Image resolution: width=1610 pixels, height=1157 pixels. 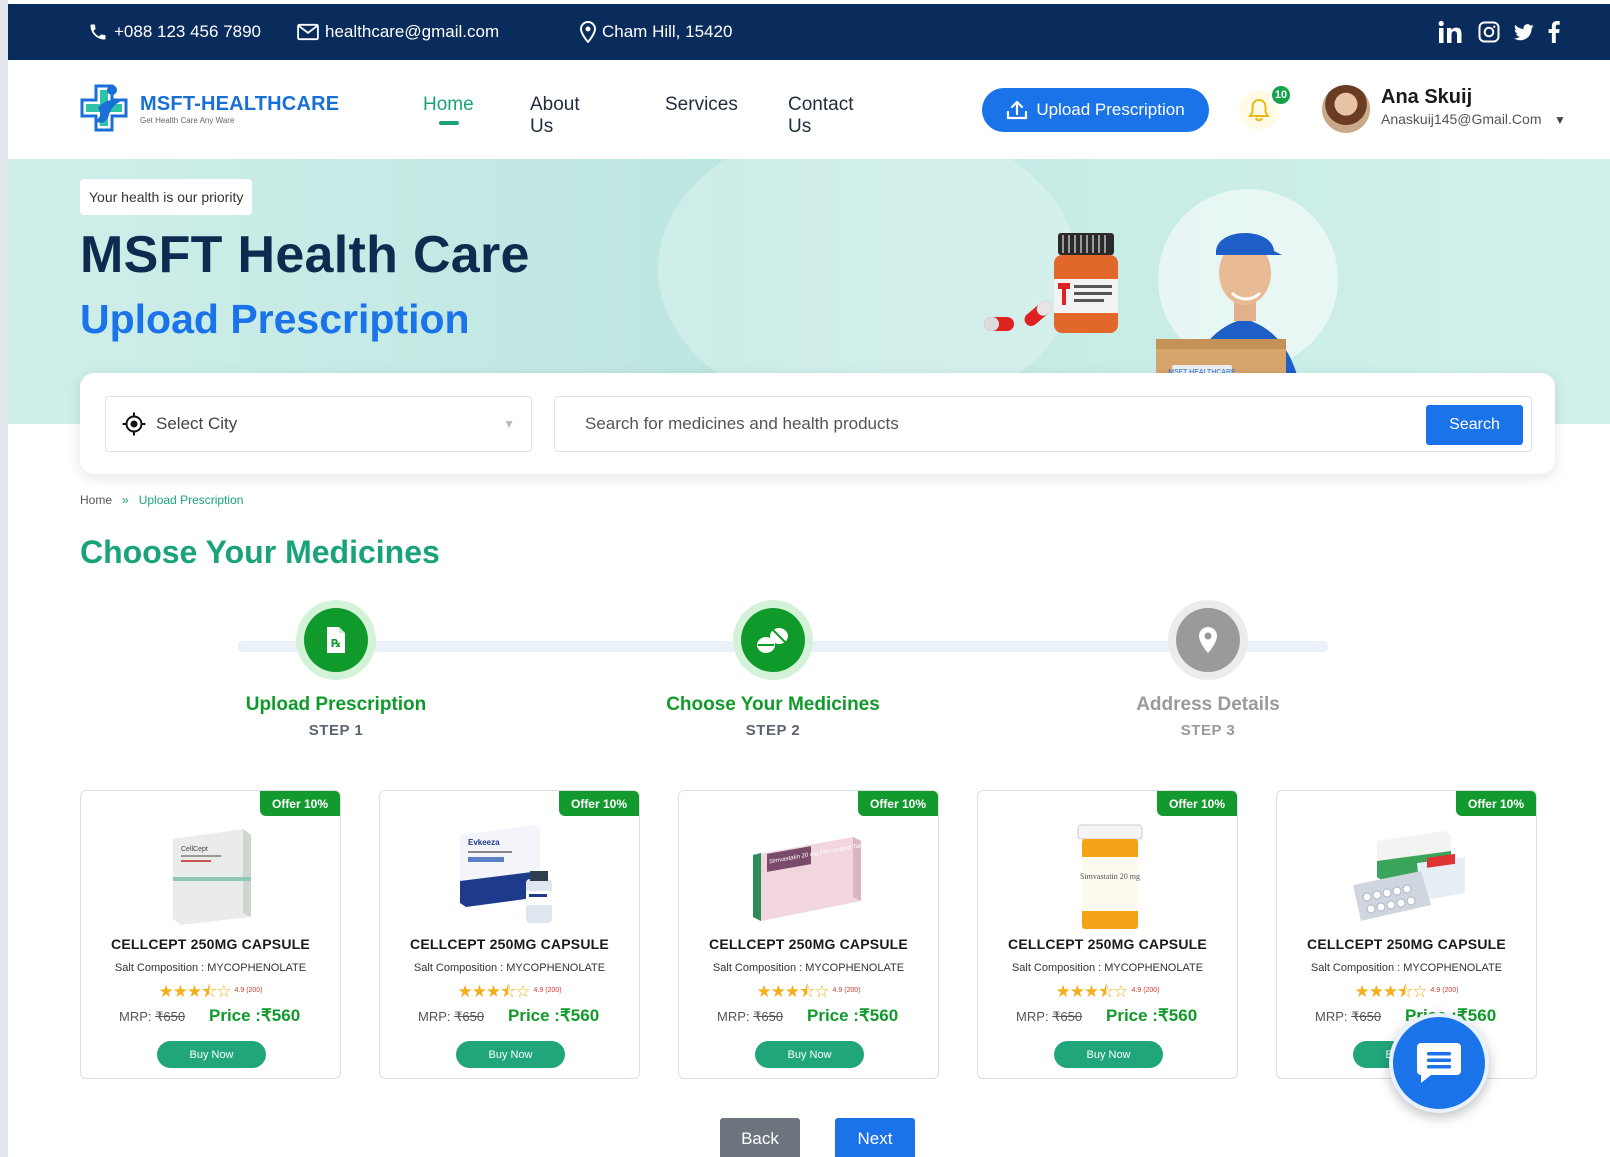 I want to click on brand-name: MSFT-HEALTHCARE, so click(x=240, y=104).